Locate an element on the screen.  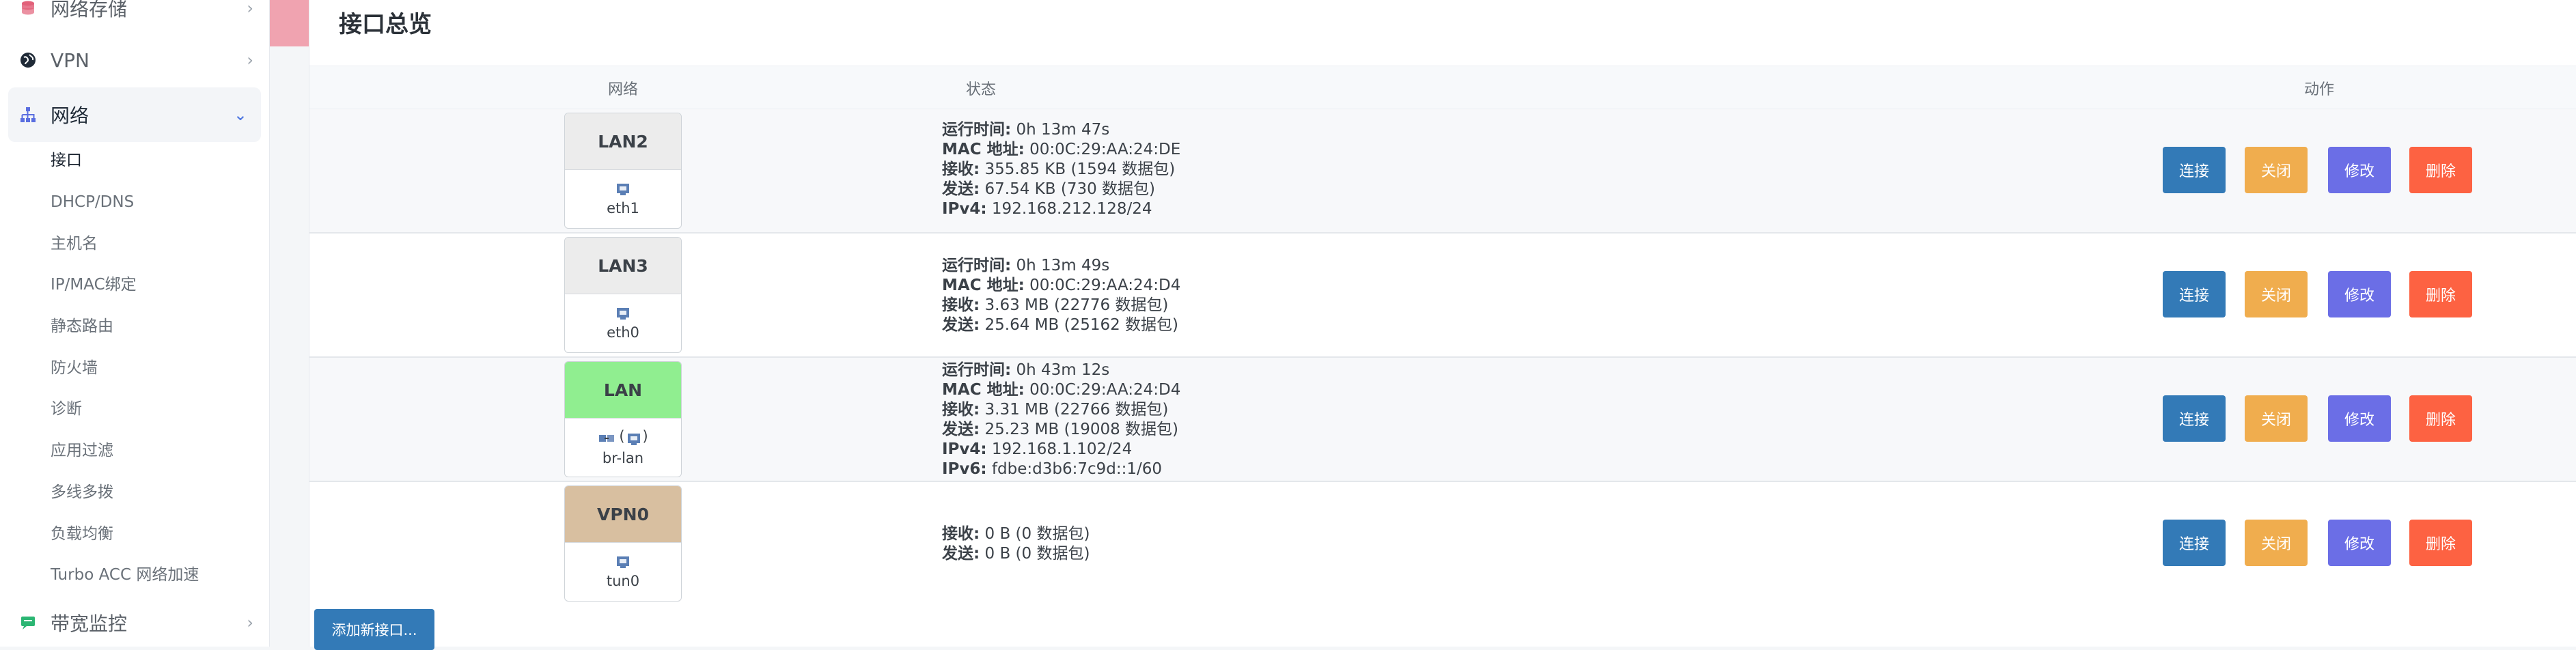
sidebar-subitem-turbo-acc: Turbo ACC 网络加速 is located at coordinates (125, 575).